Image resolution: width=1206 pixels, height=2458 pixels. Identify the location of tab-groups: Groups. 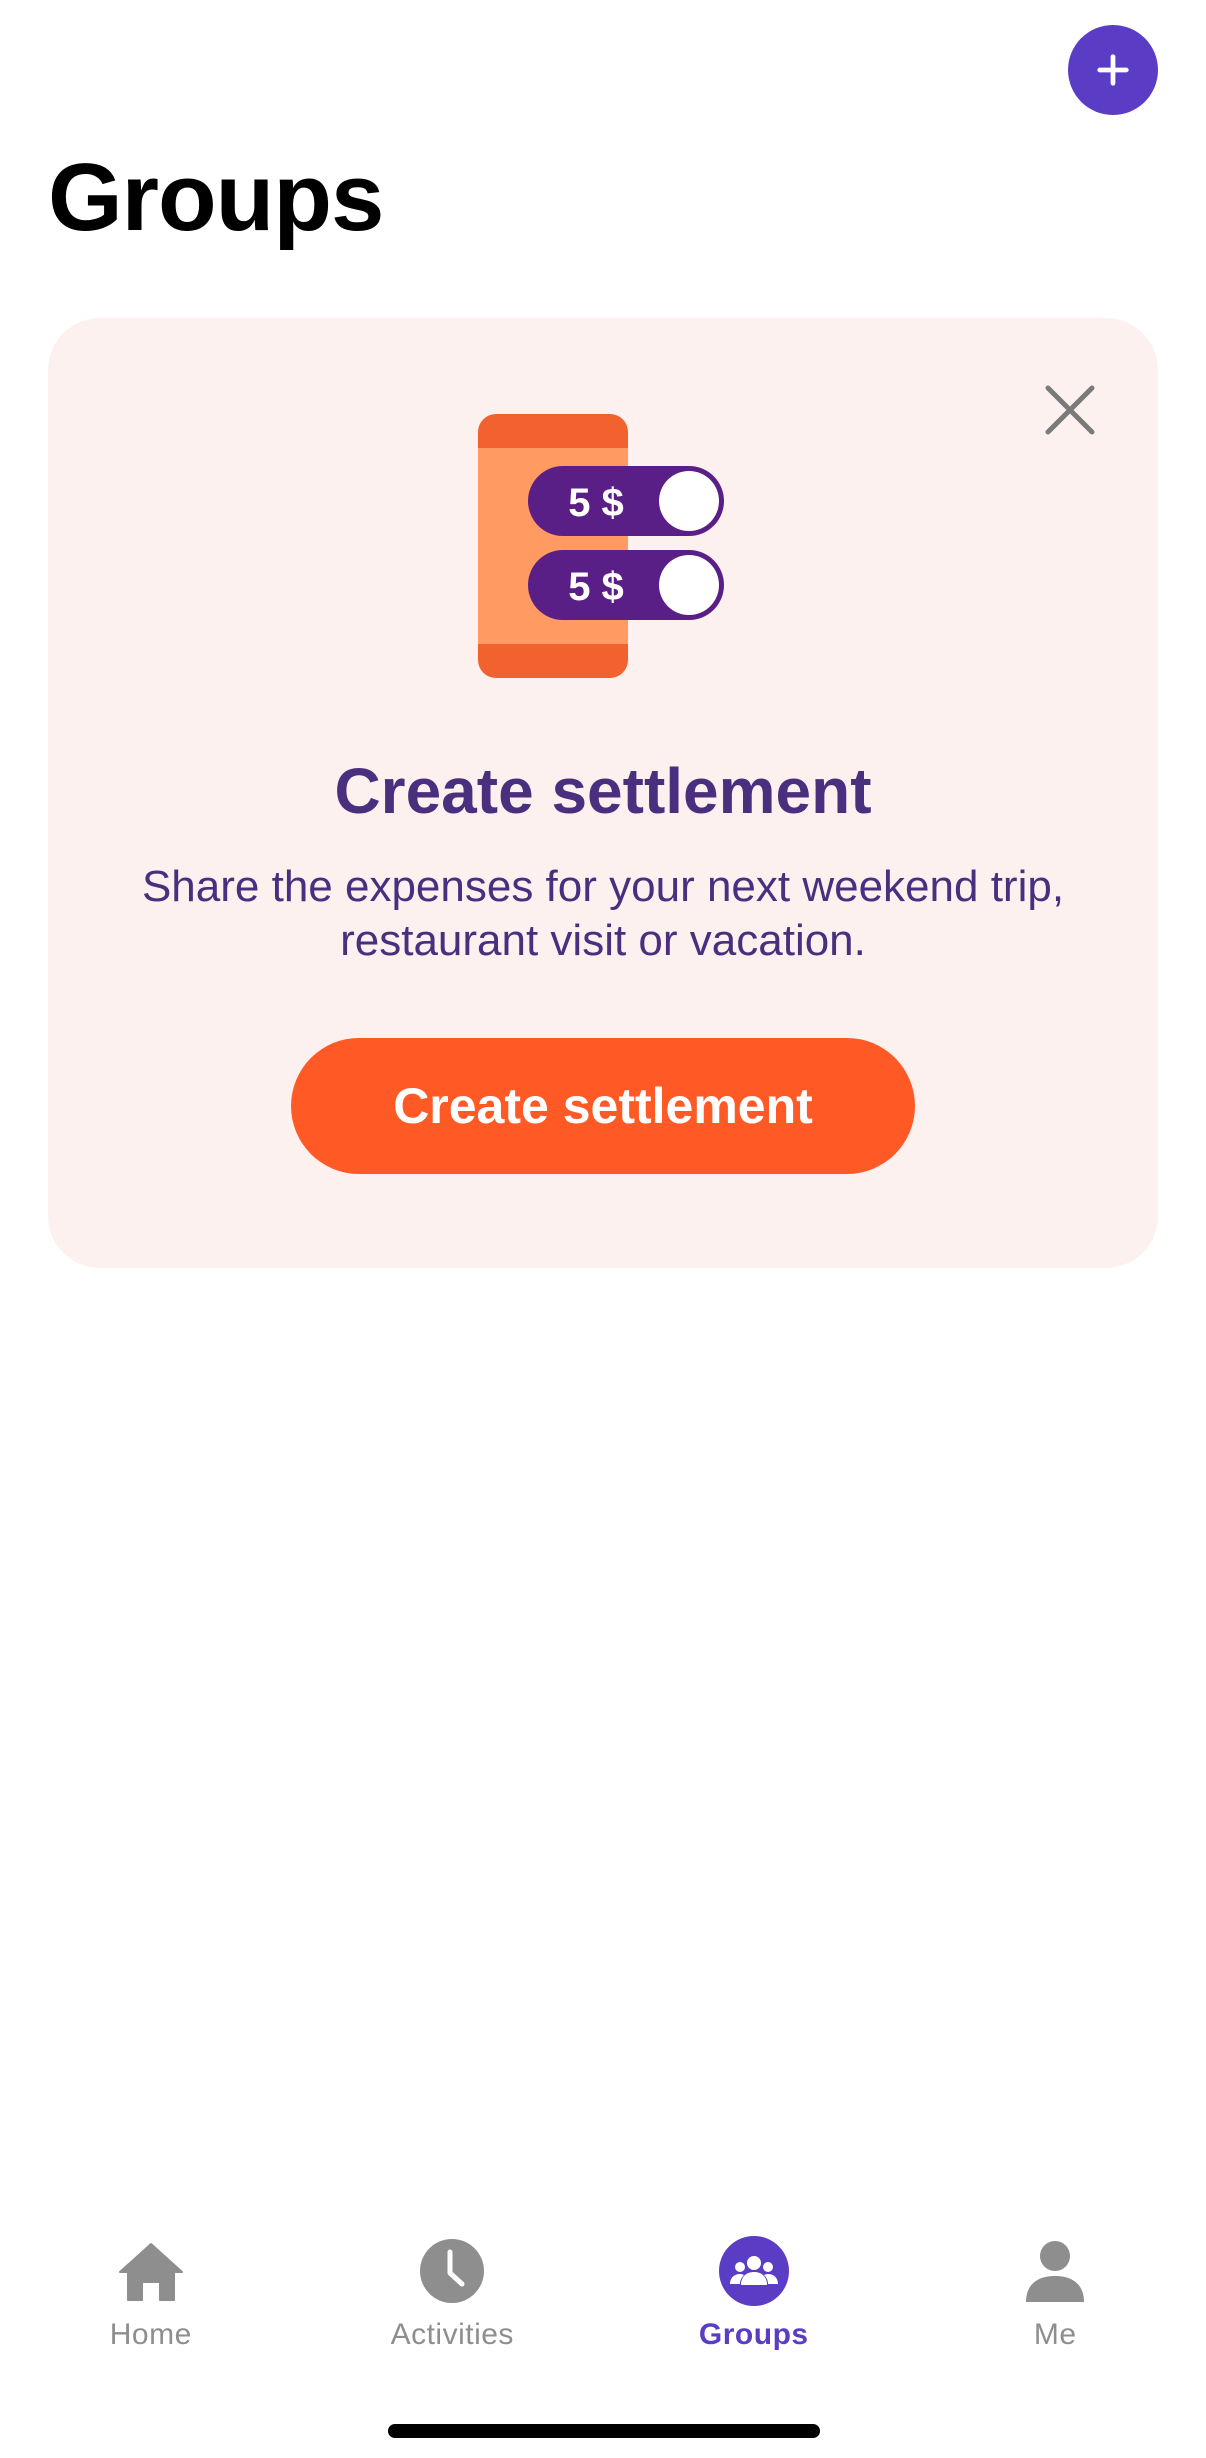
(754, 2300).